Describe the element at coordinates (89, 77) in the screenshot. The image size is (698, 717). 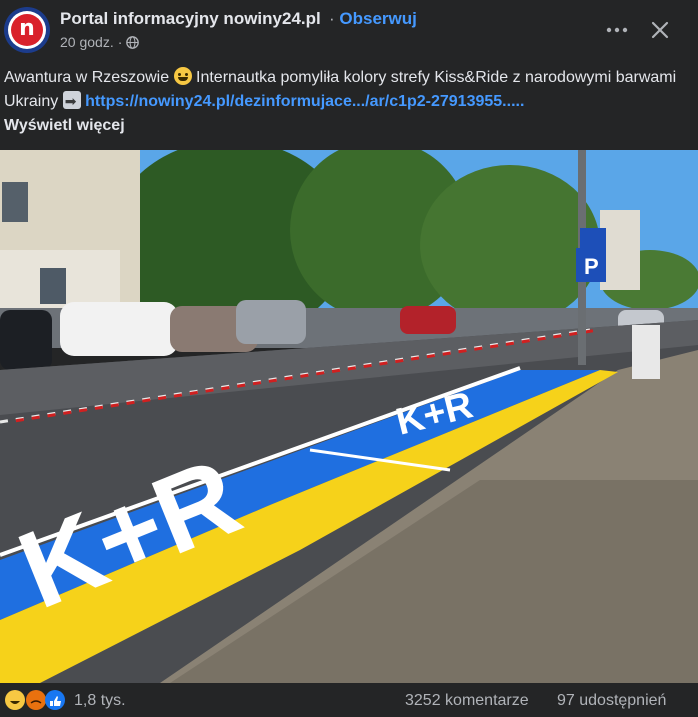
I see `post-text-part-1: Awantura w Rzeszowie` at that location.